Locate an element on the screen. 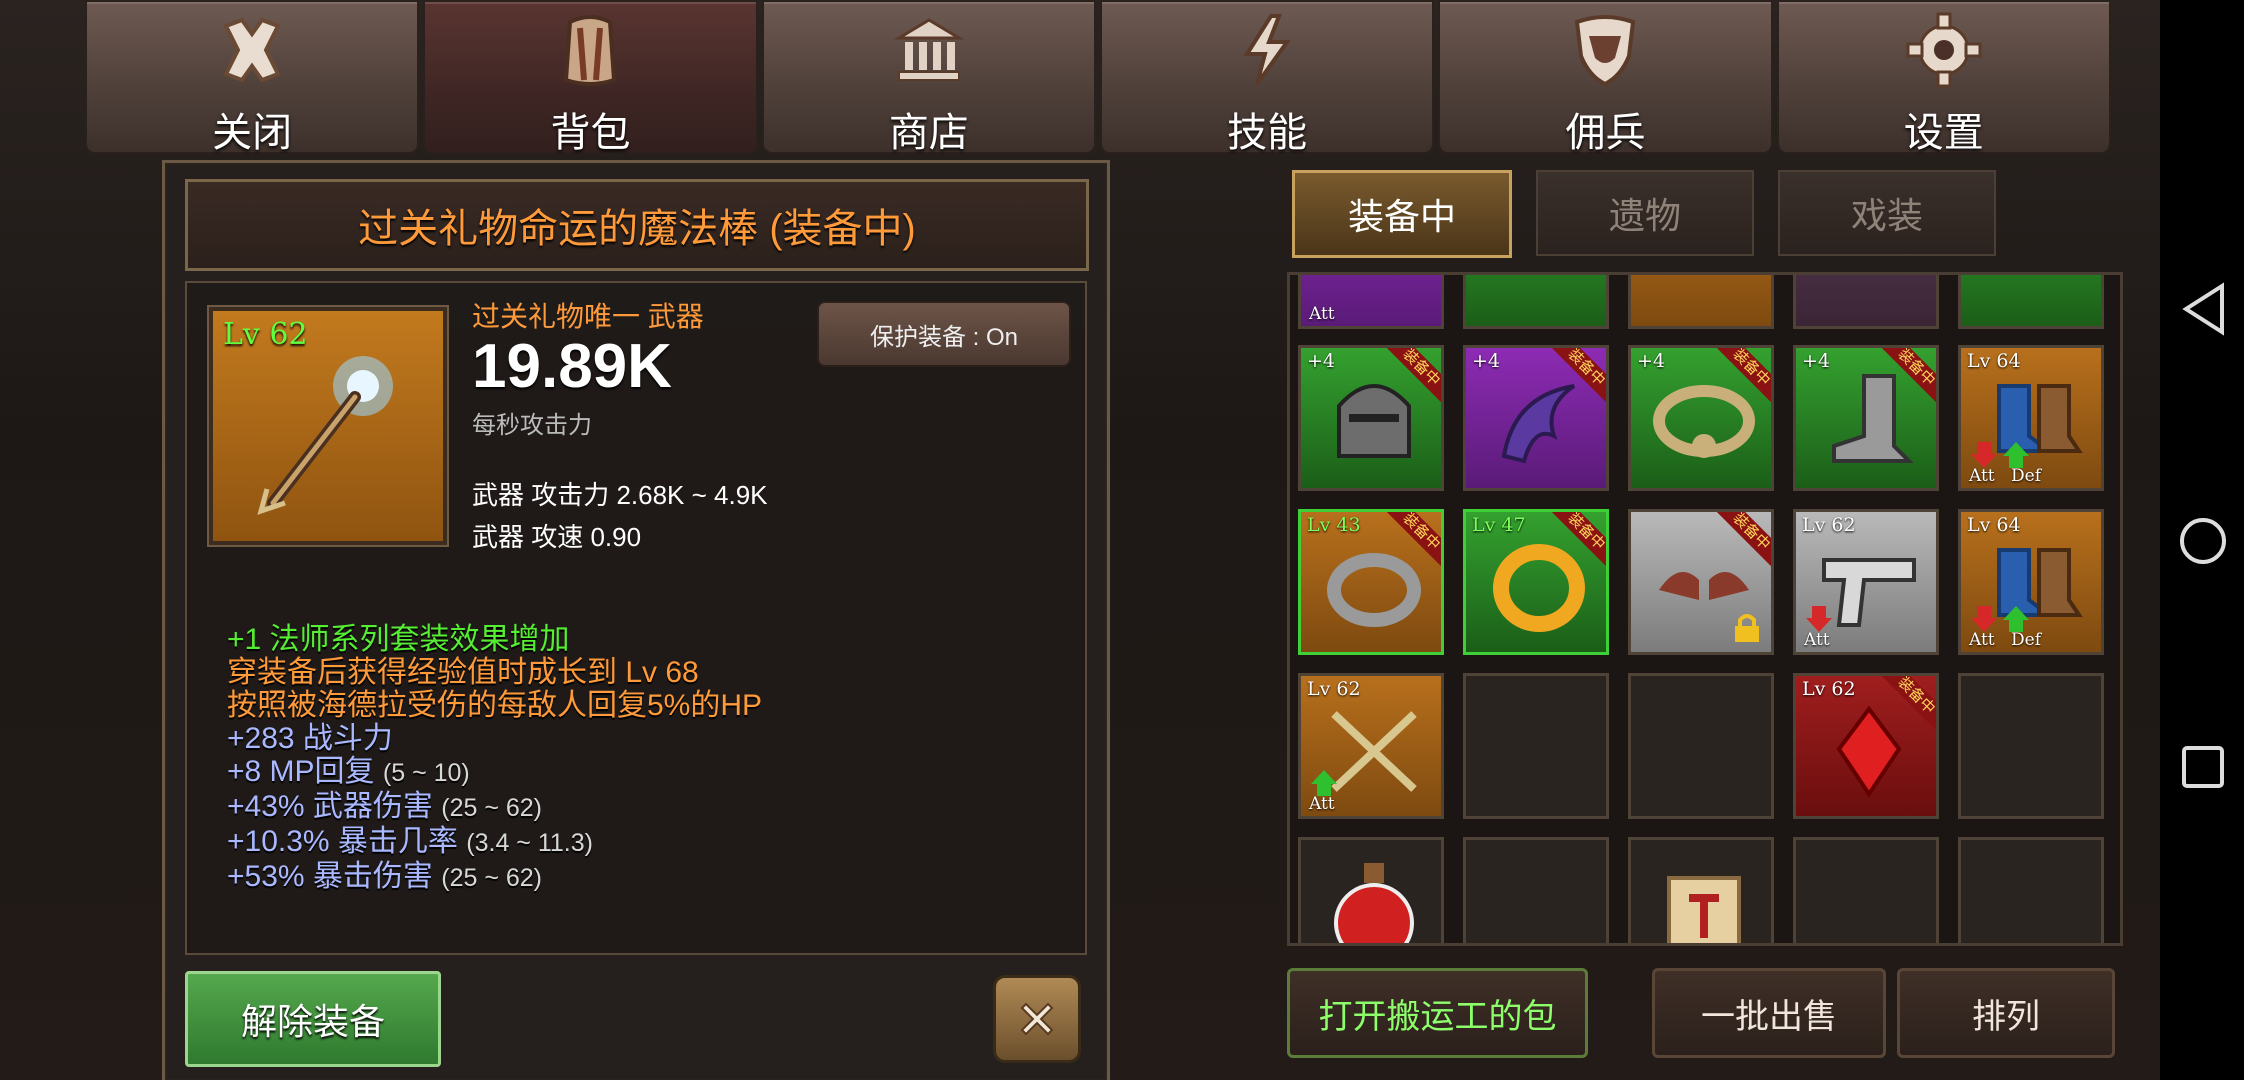 Image resolution: width=2244 pixels, height=1080 pixels. weapon-attack-stat: 武器 攻击力 2.68K ~ 4.9K is located at coordinates (620, 495).